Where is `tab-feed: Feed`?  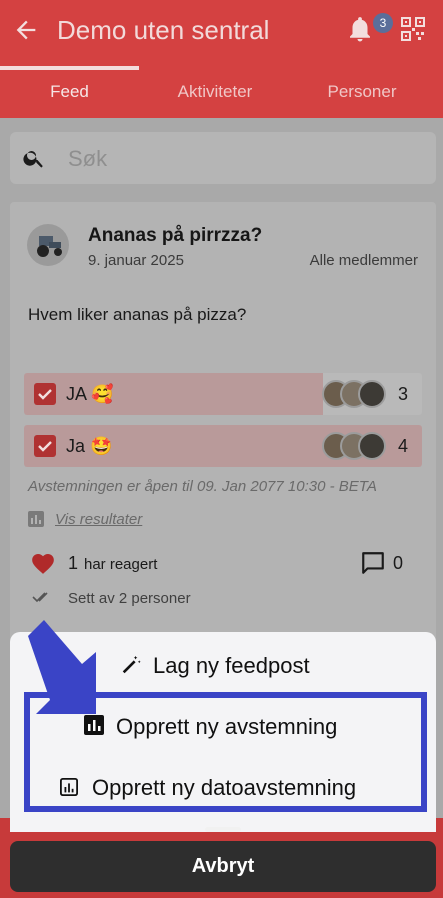 tab-feed: Feed is located at coordinates (69, 92).